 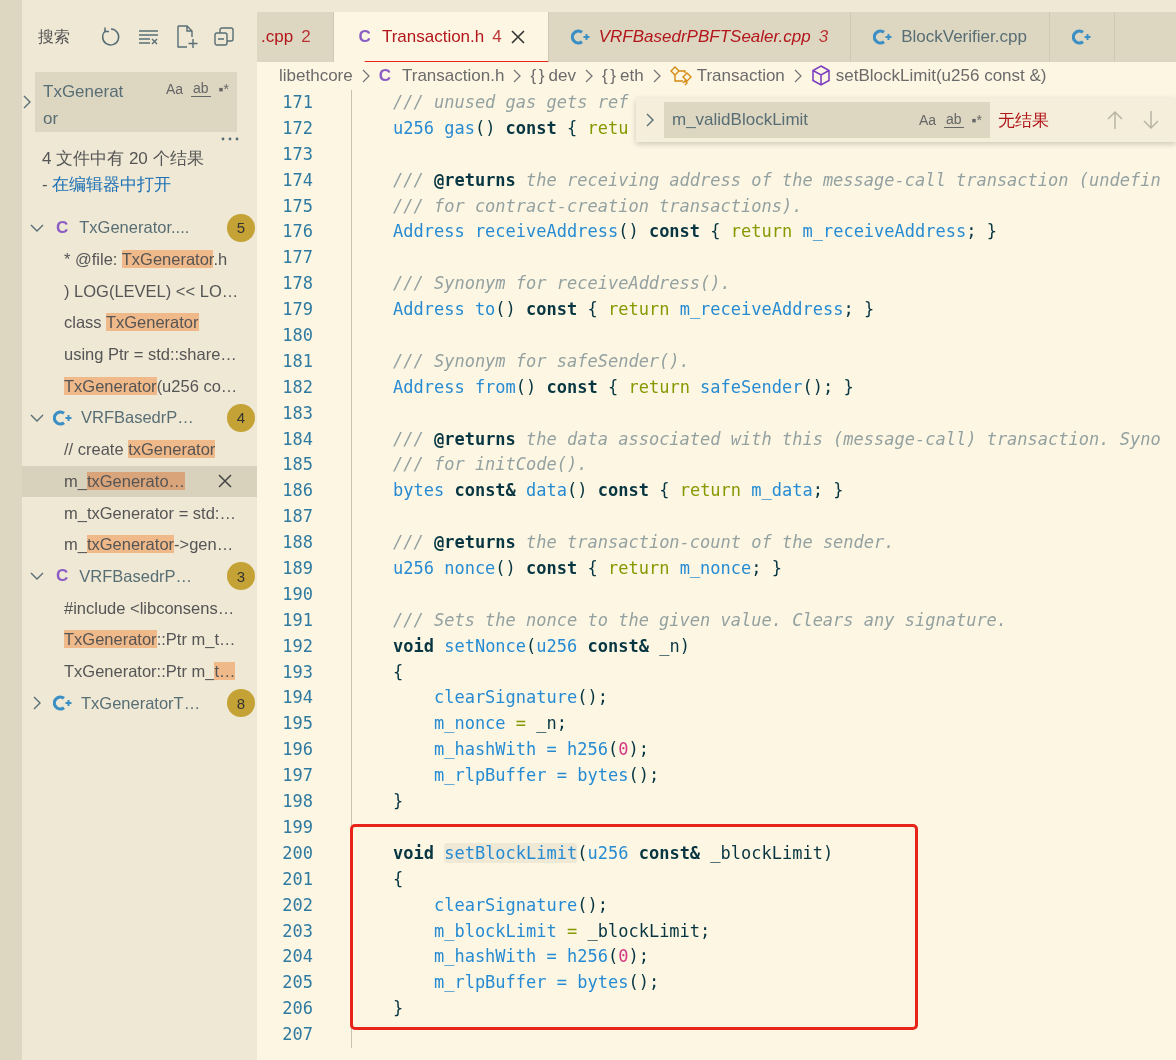 I want to click on line-number: 207, so click(x=297, y=1035).